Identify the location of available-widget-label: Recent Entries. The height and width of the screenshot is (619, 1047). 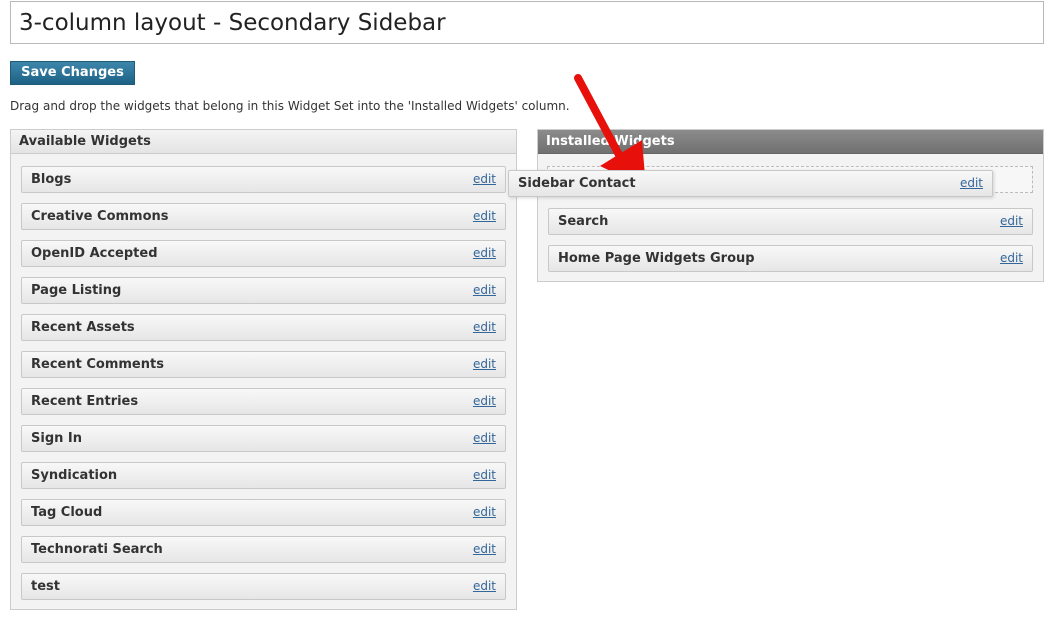
(85, 401).